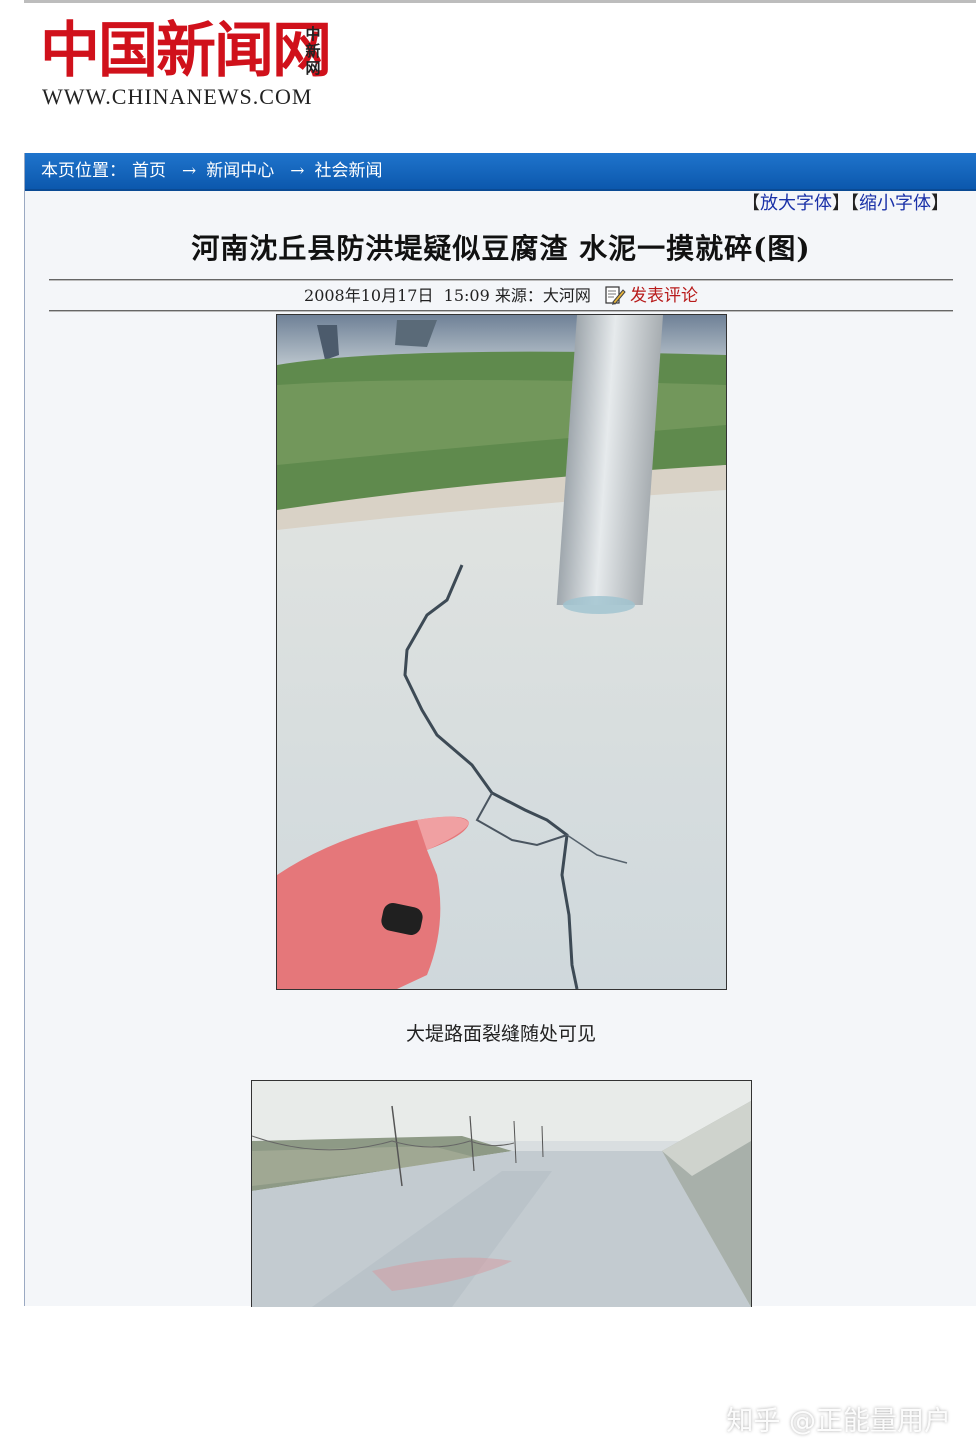  What do you see at coordinates (349, 171) in the screenshot?
I see `breadcrumb-social-news: 社会新闻` at bounding box center [349, 171].